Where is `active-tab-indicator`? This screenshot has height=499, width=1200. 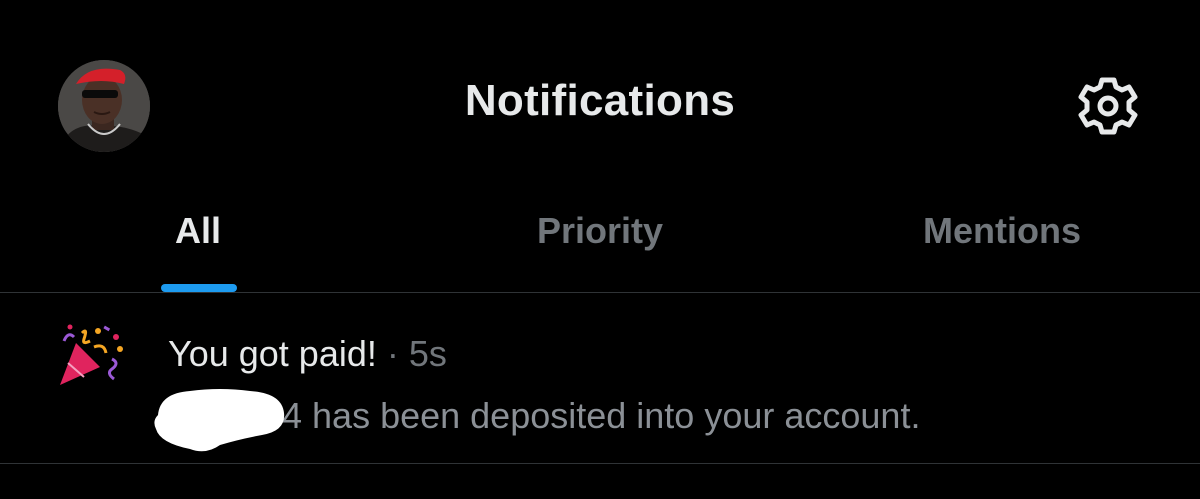
active-tab-indicator is located at coordinates (199, 288).